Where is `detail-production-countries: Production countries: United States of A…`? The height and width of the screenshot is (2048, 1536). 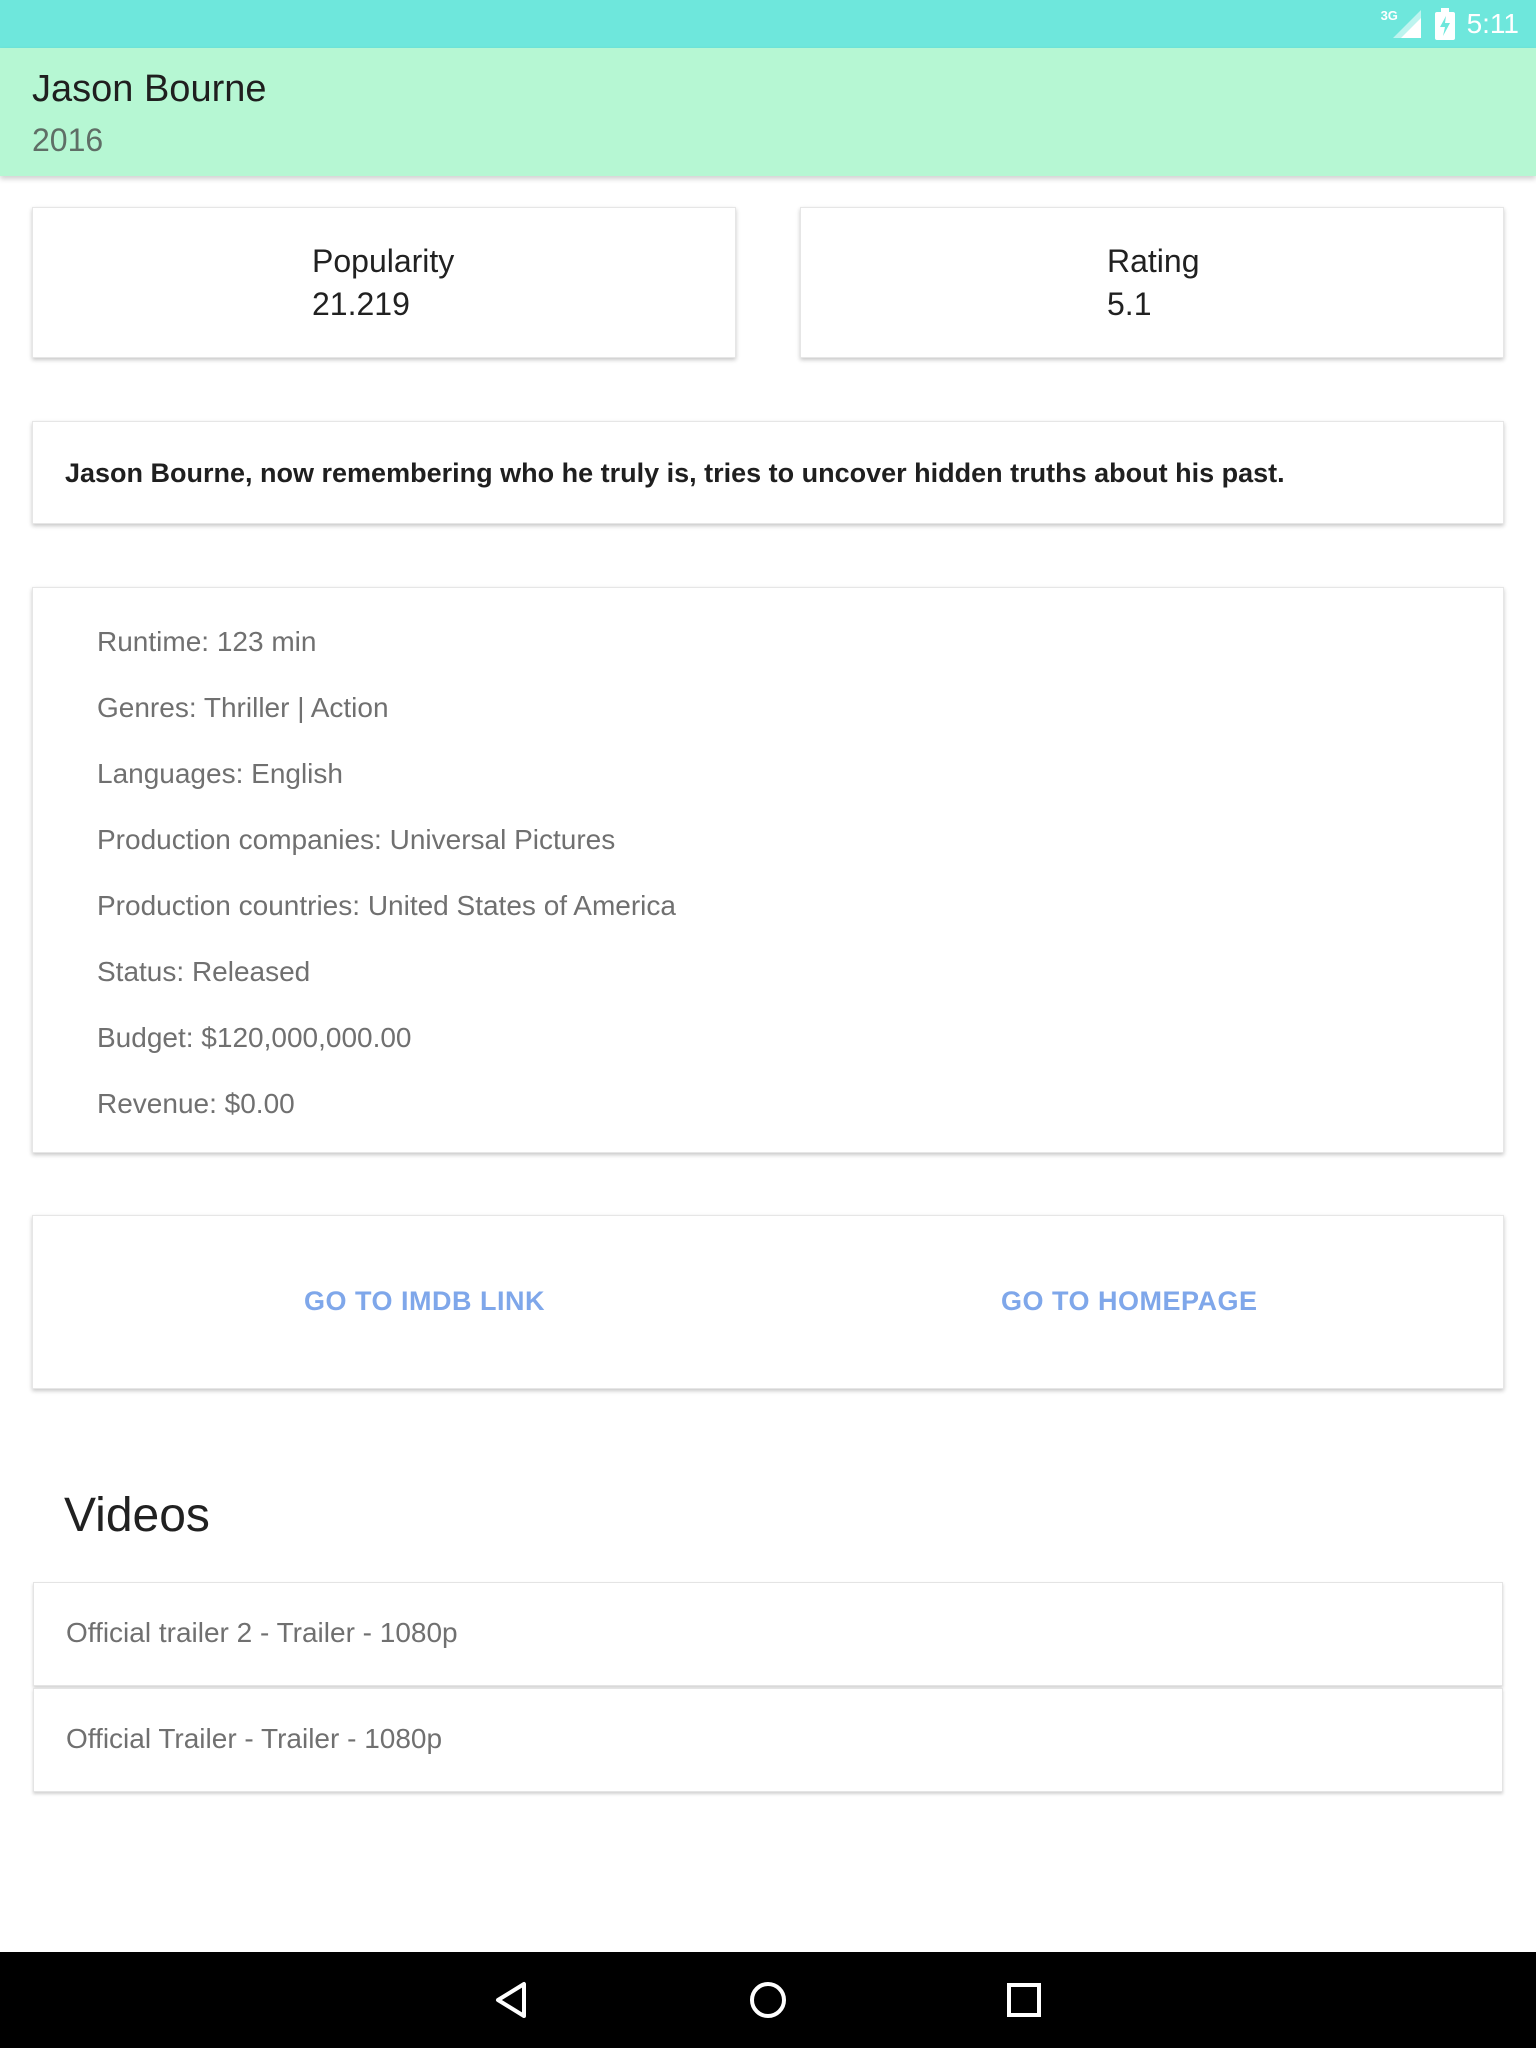
detail-production-countries: Production countries: United States of A… is located at coordinates (386, 905).